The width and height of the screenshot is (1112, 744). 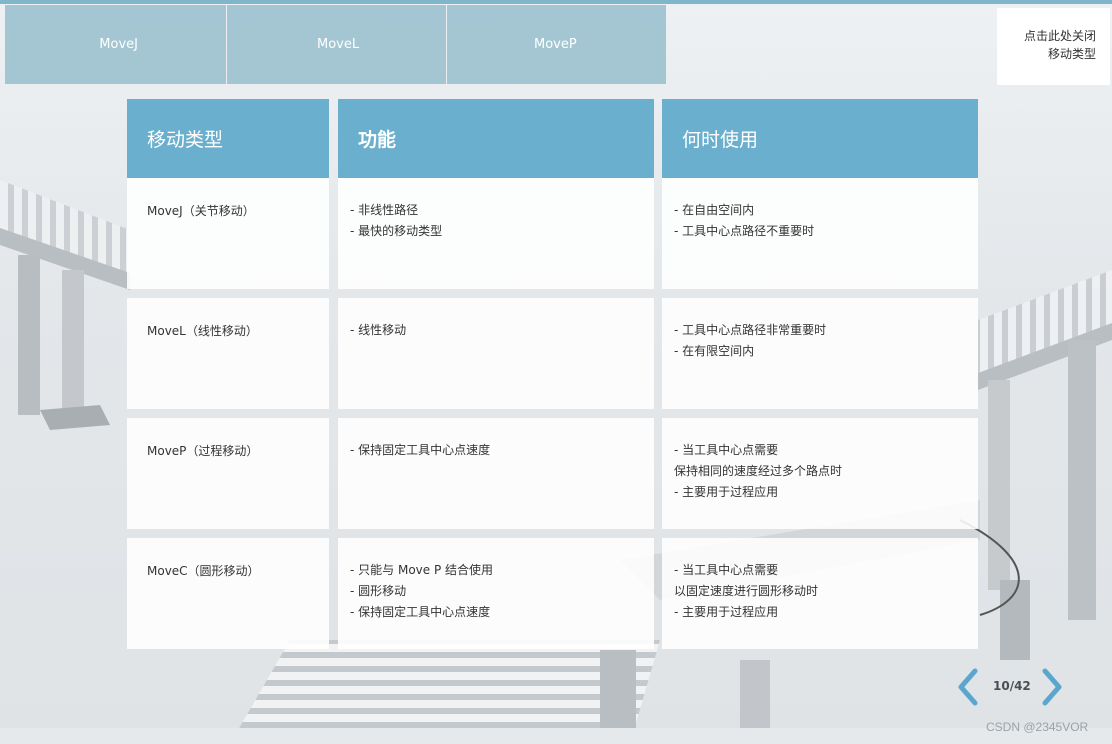 I want to click on table-row-2-function: - 线性移动, so click(x=496, y=353).